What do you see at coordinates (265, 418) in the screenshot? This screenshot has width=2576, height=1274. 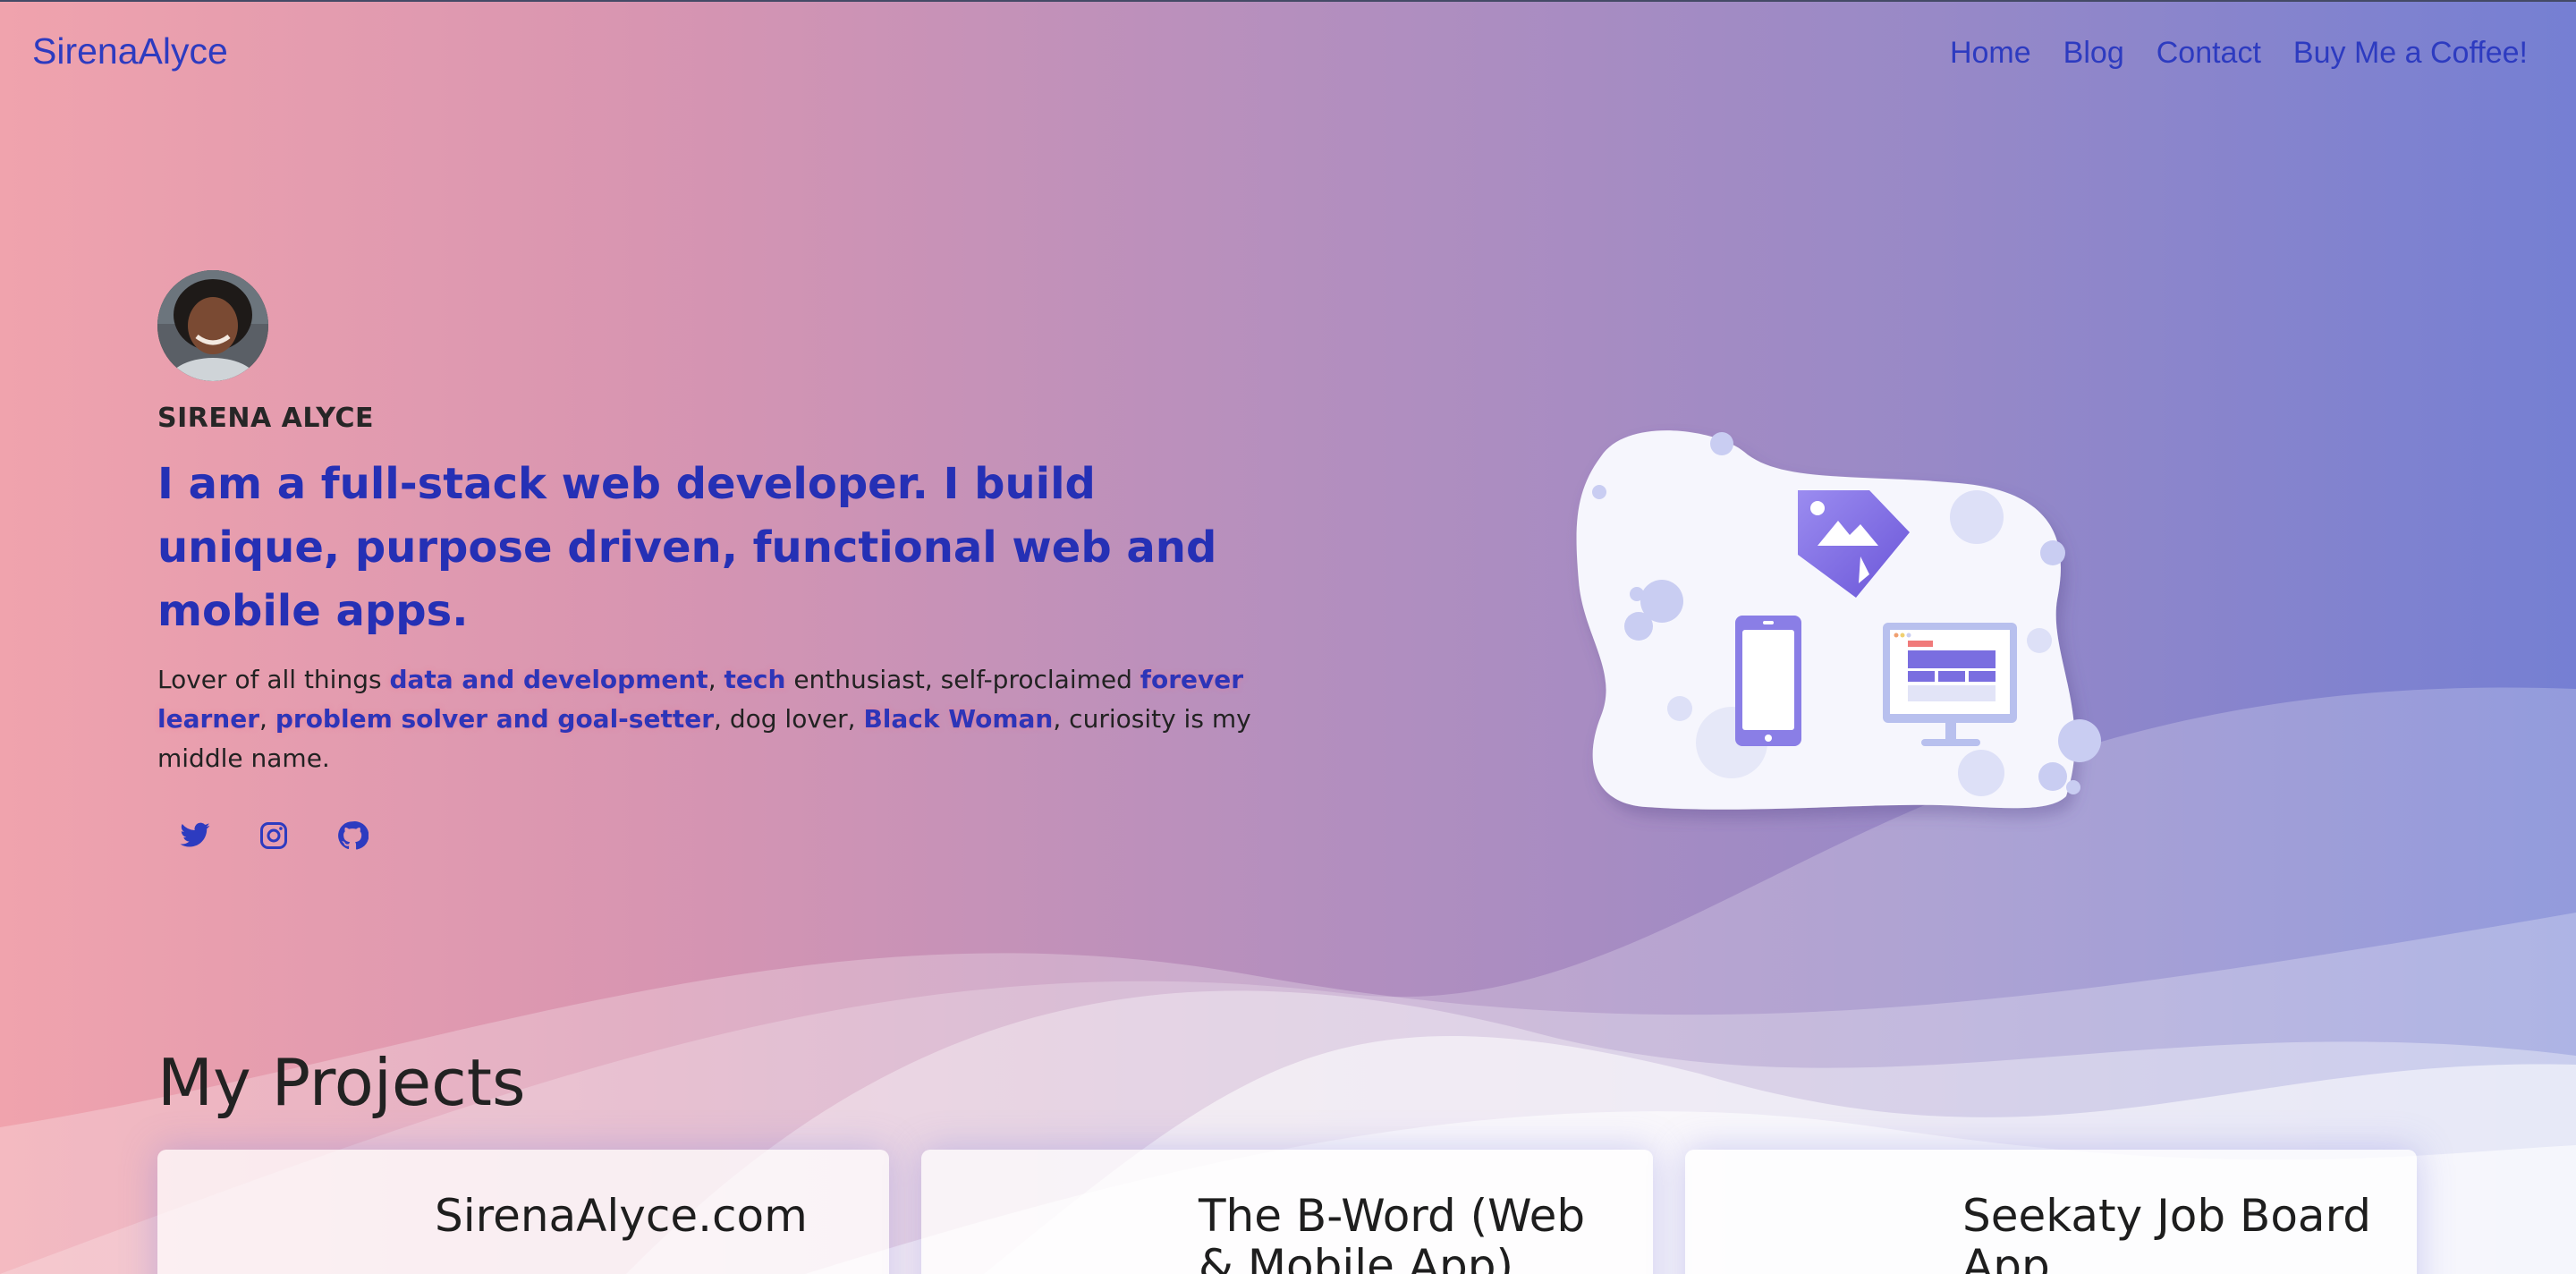 I see `owner-name: SIRENA ALYCE` at bounding box center [265, 418].